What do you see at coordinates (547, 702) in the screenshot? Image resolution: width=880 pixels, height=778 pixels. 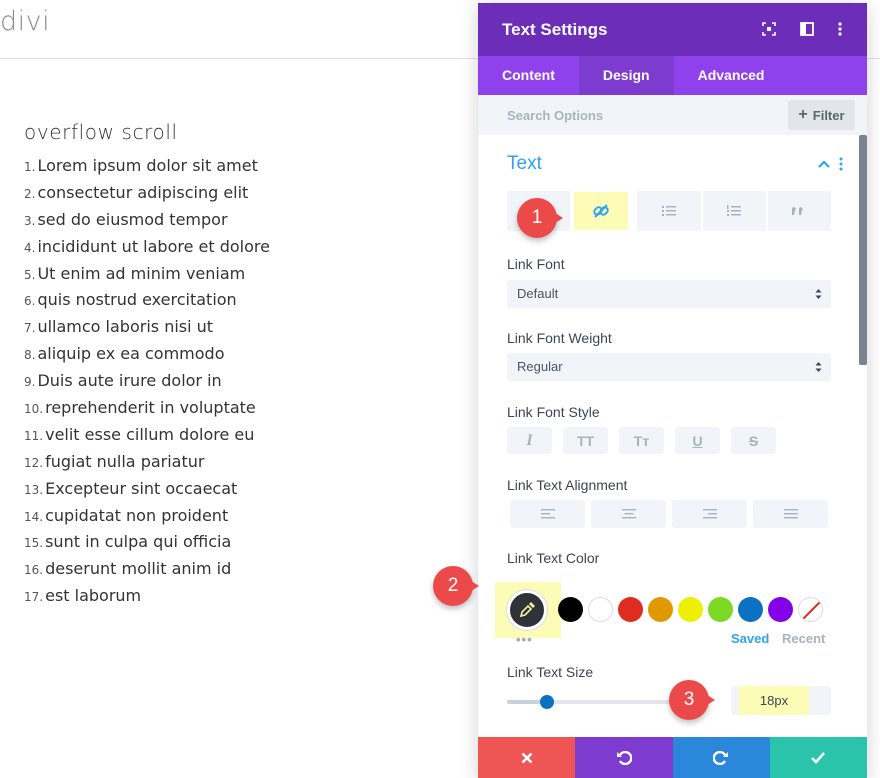 I see `size-slider-thumb` at bounding box center [547, 702].